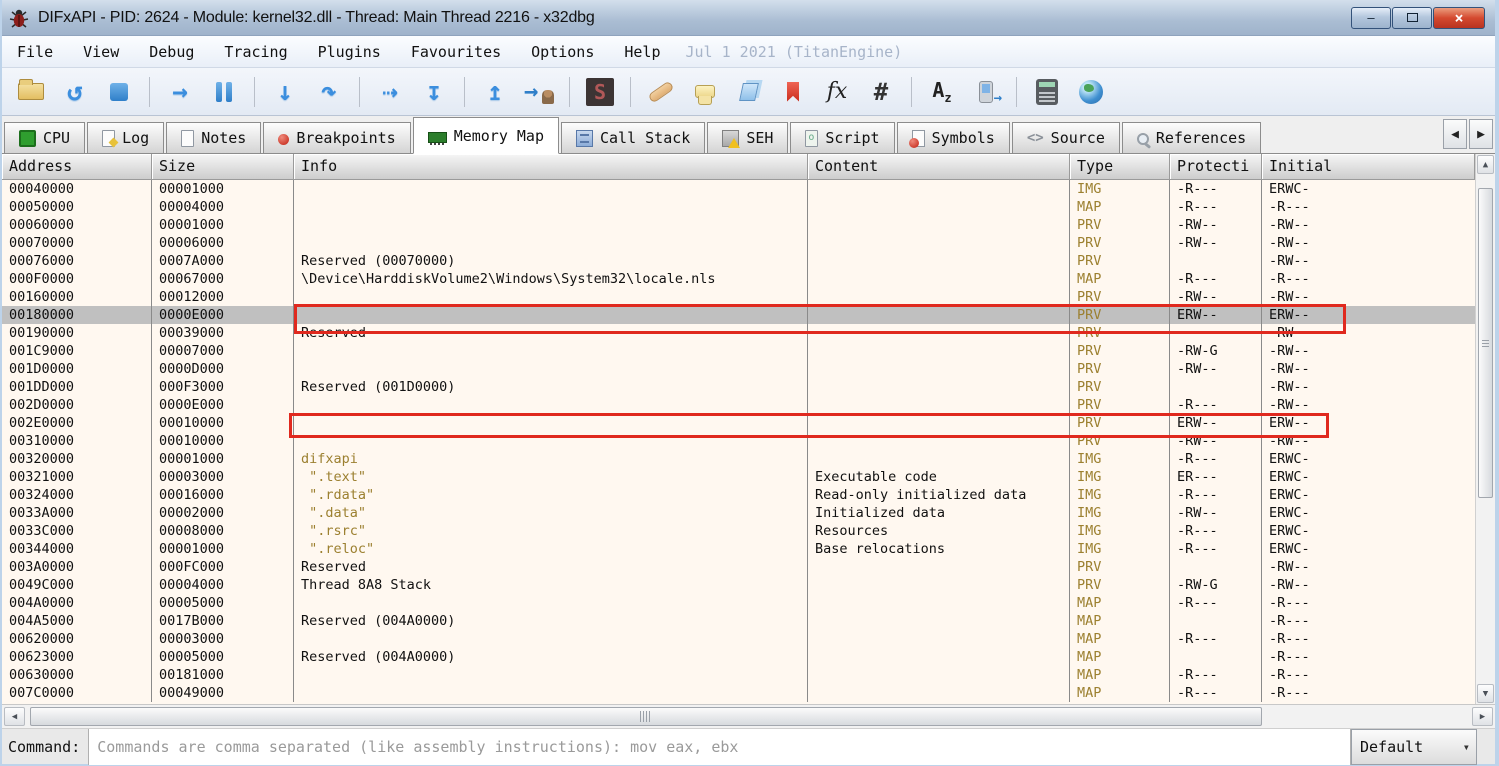  What do you see at coordinates (390, 92) in the screenshot?
I see `animate-over-button: ⇢` at bounding box center [390, 92].